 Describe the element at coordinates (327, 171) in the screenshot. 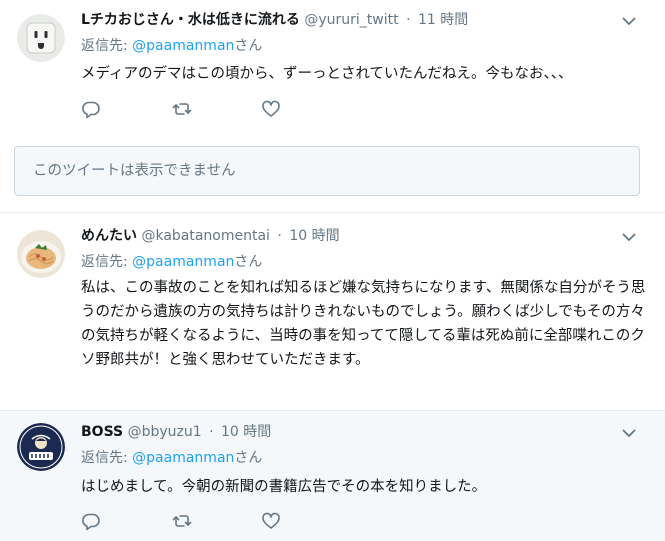

I see `unavailable-tweet-notice: このツイートは表示できません` at that location.